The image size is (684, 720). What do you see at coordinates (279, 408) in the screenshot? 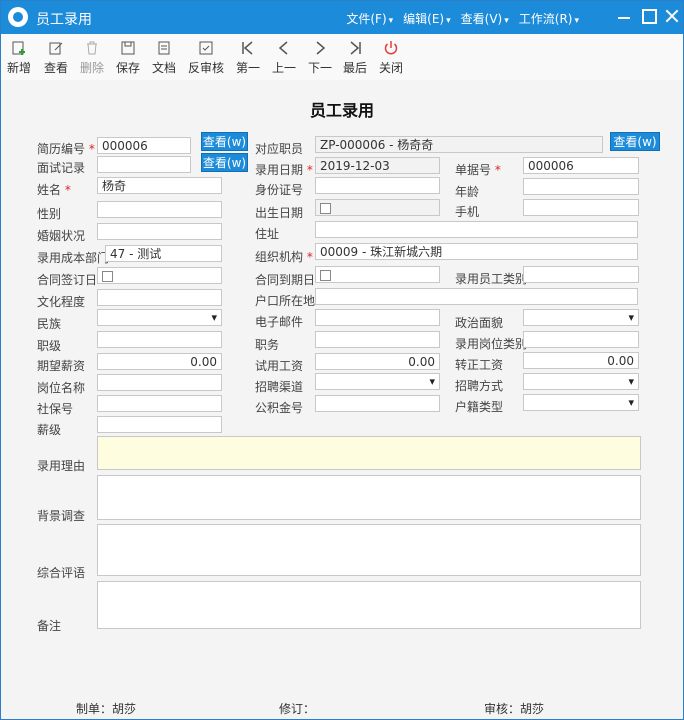
I see `label-fund-no: 公积金号` at bounding box center [279, 408].